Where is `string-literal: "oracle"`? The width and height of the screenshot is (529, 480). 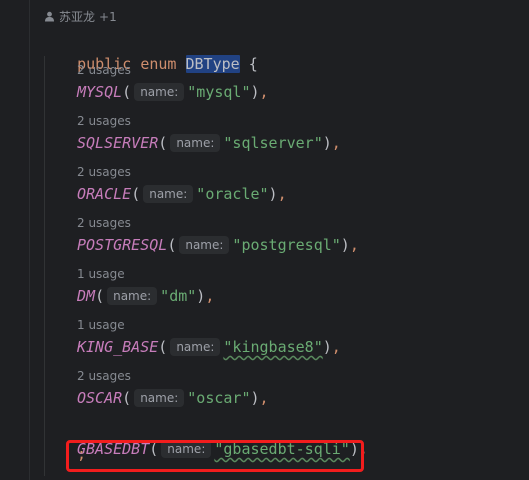
string-literal: "oracle" is located at coordinates (232, 194).